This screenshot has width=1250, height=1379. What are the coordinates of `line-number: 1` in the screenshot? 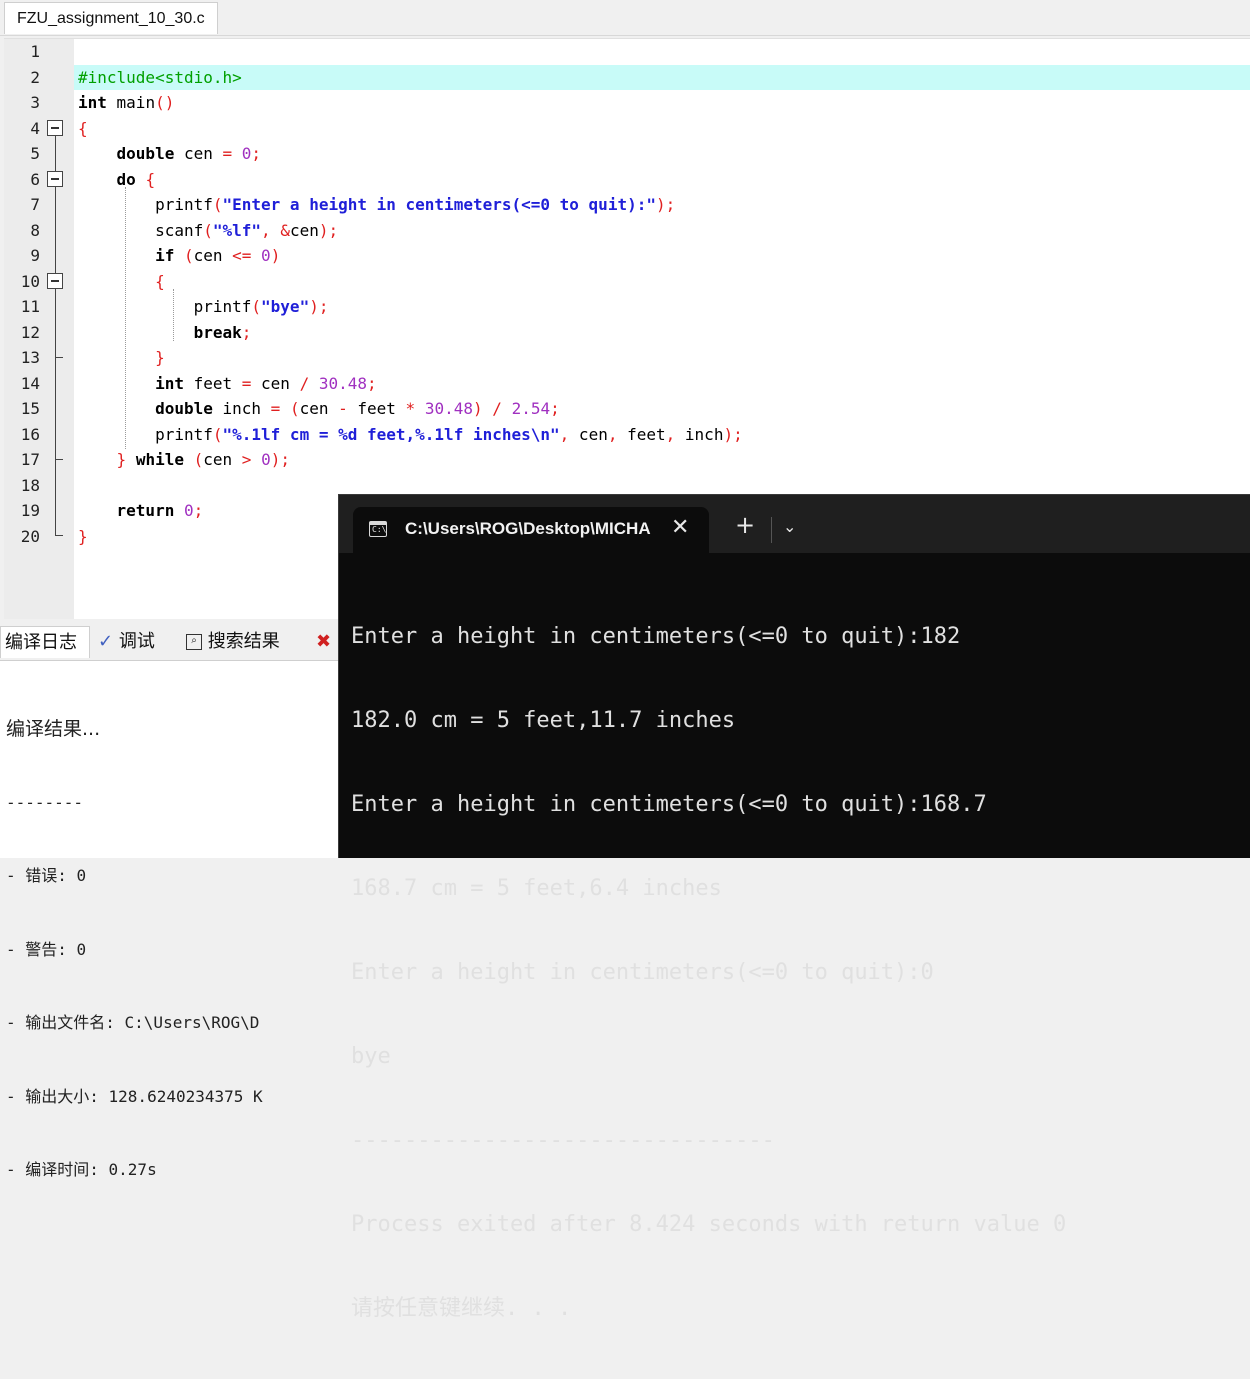 It's located at (35, 51).